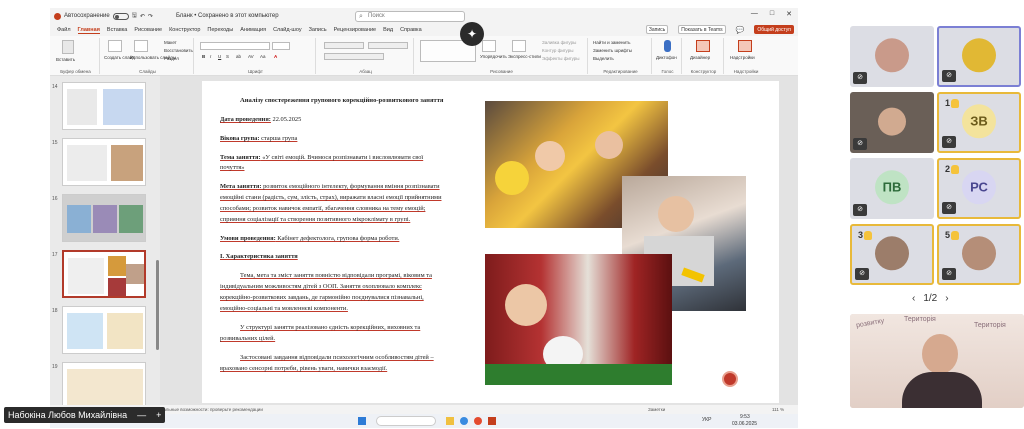 This screenshot has width=1024, height=429. I want to click on next-page-button: ›, so click(946, 298).